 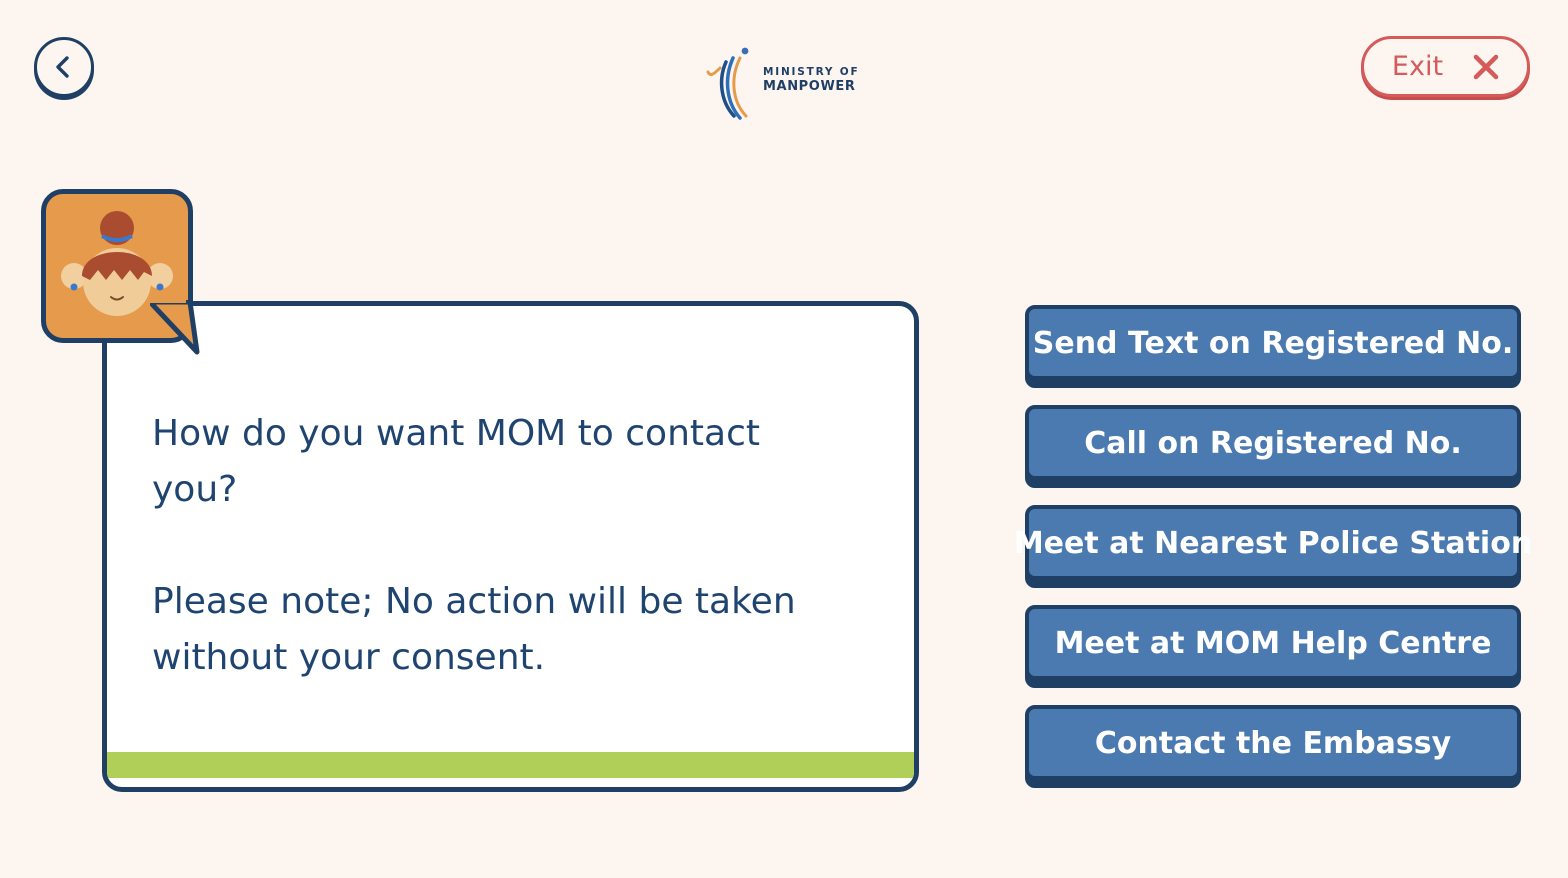 I want to click on logo-line-2: MANPOWER, so click(x=809, y=86).